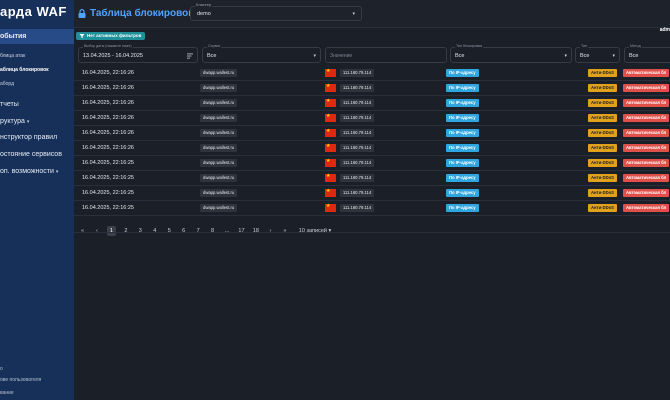 This screenshot has height=400, width=670. Describe the element at coordinates (635, 46) in the screenshot. I see `method-select-label: Метод` at that location.